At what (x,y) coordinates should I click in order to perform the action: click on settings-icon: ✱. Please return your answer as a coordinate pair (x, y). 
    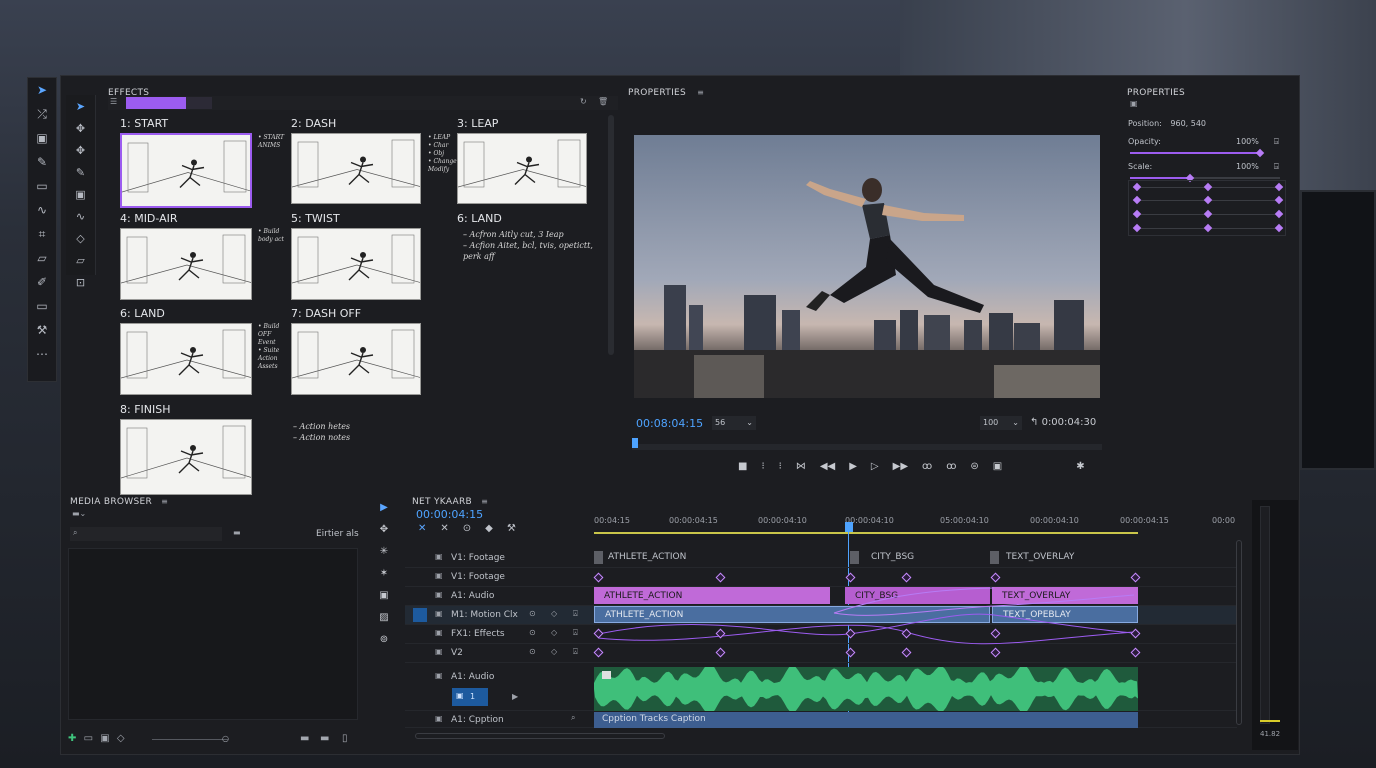
    Looking at the image, I should click on (1080, 466).